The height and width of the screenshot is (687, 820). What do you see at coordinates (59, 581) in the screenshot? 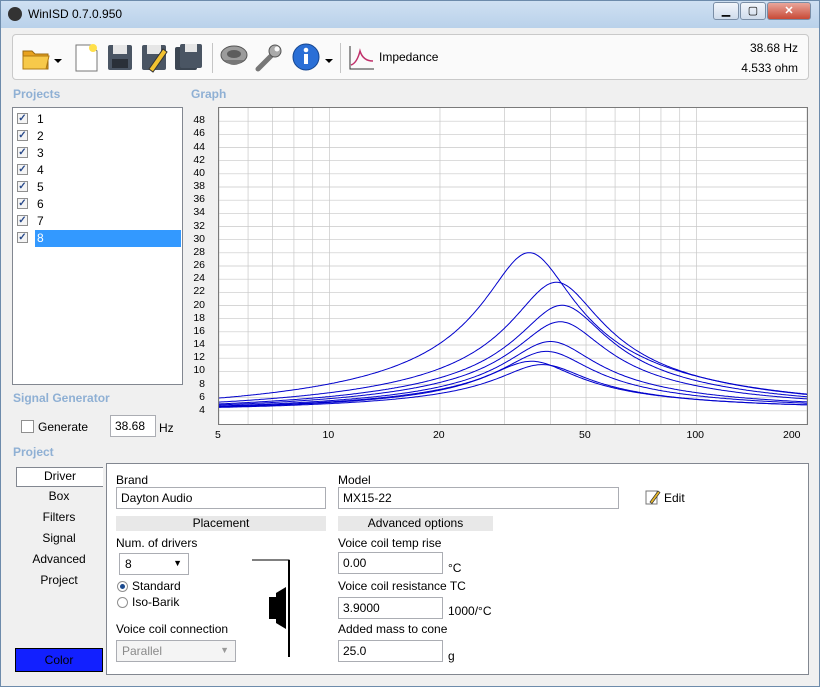
I see `tab-project: Project` at bounding box center [59, 581].